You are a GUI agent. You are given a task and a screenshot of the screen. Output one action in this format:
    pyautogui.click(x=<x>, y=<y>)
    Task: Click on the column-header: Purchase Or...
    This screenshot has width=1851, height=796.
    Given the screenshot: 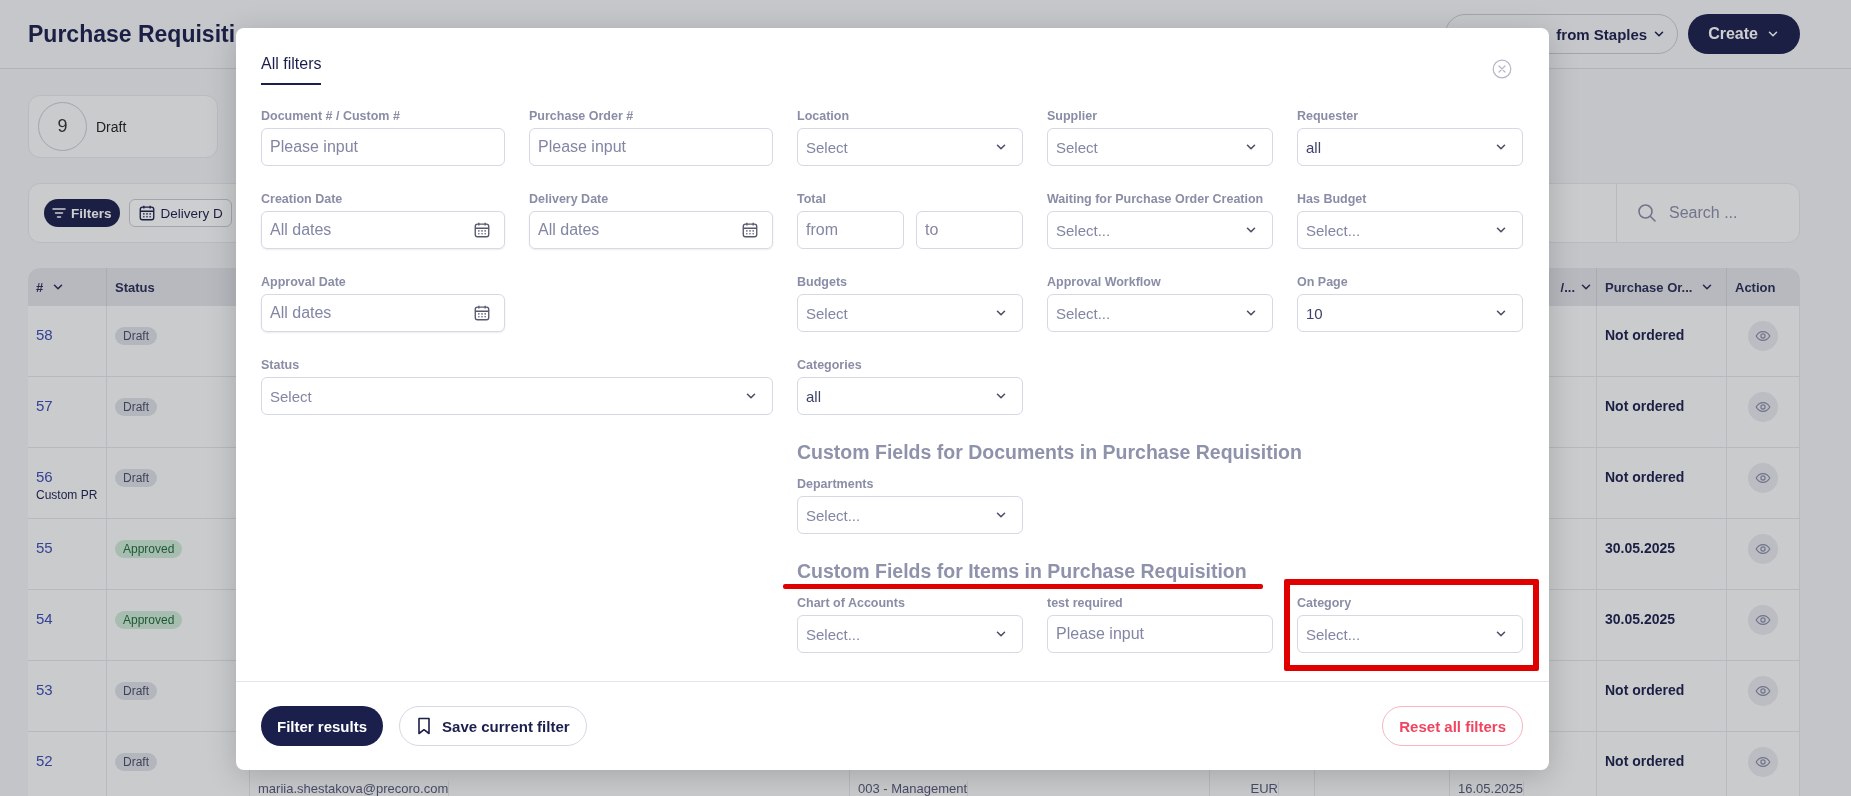 What is the action you would take?
    pyautogui.click(x=1660, y=287)
    